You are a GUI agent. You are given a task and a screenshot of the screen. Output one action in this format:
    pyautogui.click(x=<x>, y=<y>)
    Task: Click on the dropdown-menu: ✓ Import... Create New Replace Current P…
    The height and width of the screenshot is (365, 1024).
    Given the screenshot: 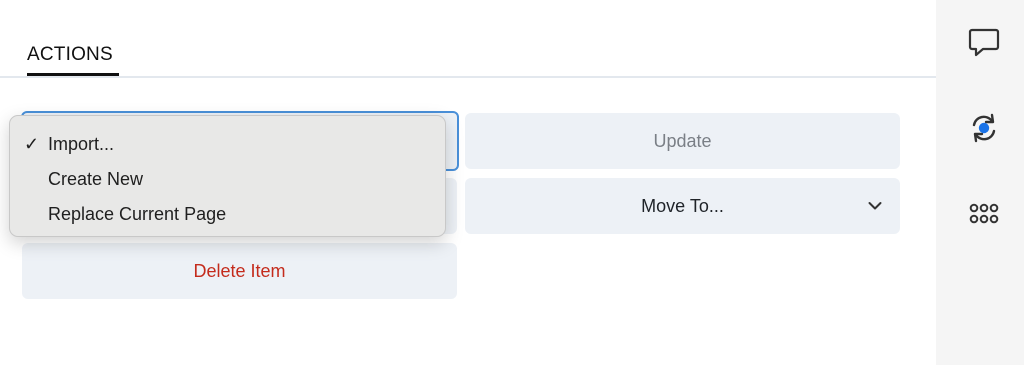 What is the action you would take?
    pyautogui.click(x=227, y=176)
    